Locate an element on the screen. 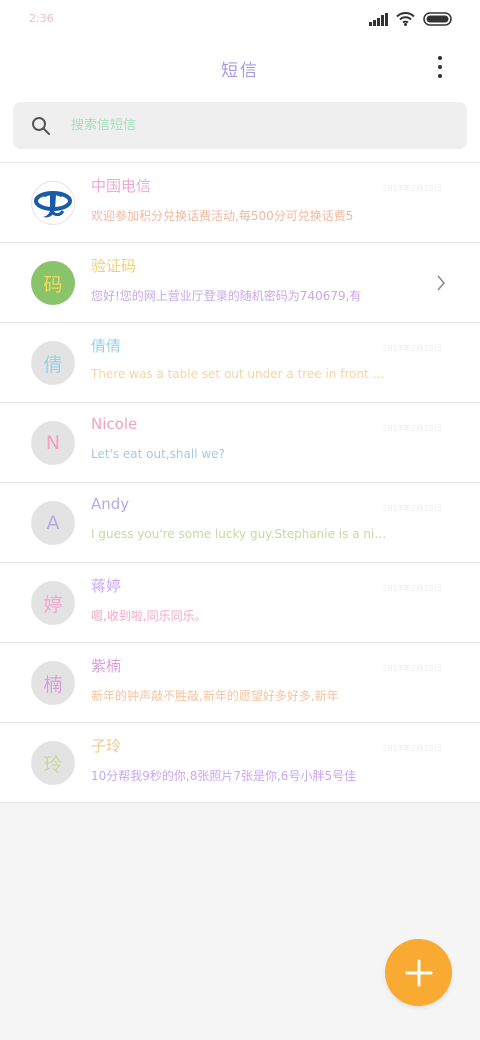  china-telecom-logo-icon is located at coordinates (53, 204).